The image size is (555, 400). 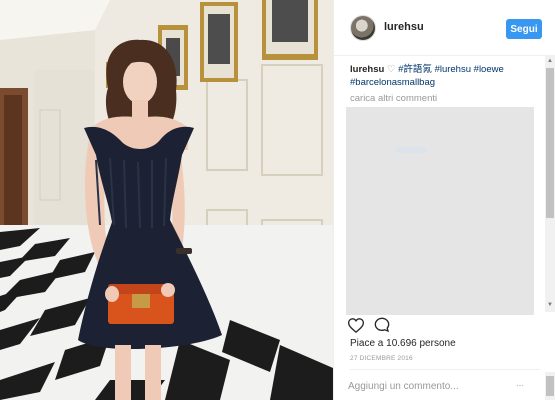 What do you see at coordinates (411, 150) in the screenshot?
I see `embedded-content-mark` at bounding box center [411, 150].